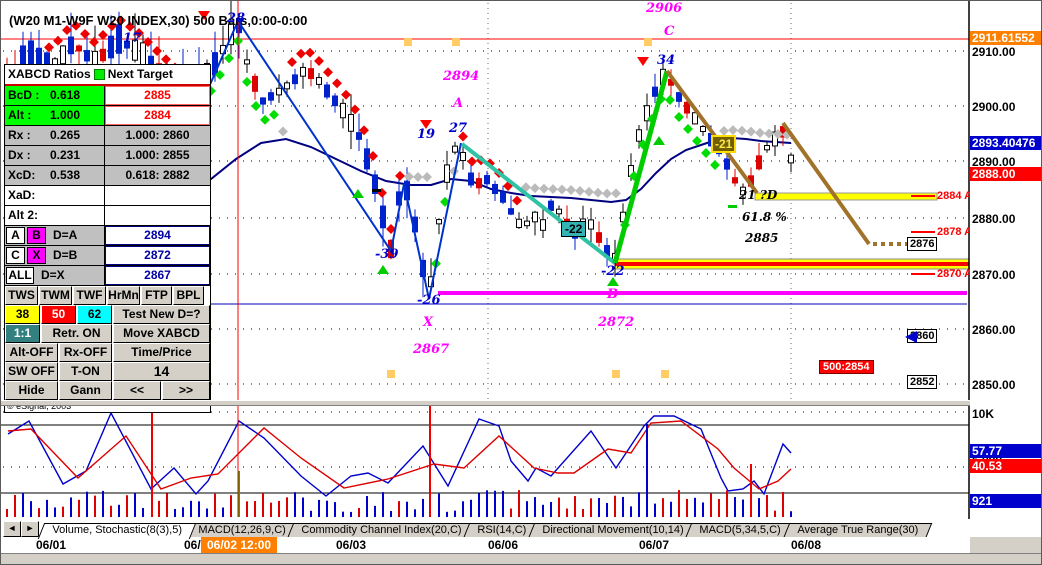 The image size is (1042, 565). I want to click on tws-button: TWS, so click(21, 295).